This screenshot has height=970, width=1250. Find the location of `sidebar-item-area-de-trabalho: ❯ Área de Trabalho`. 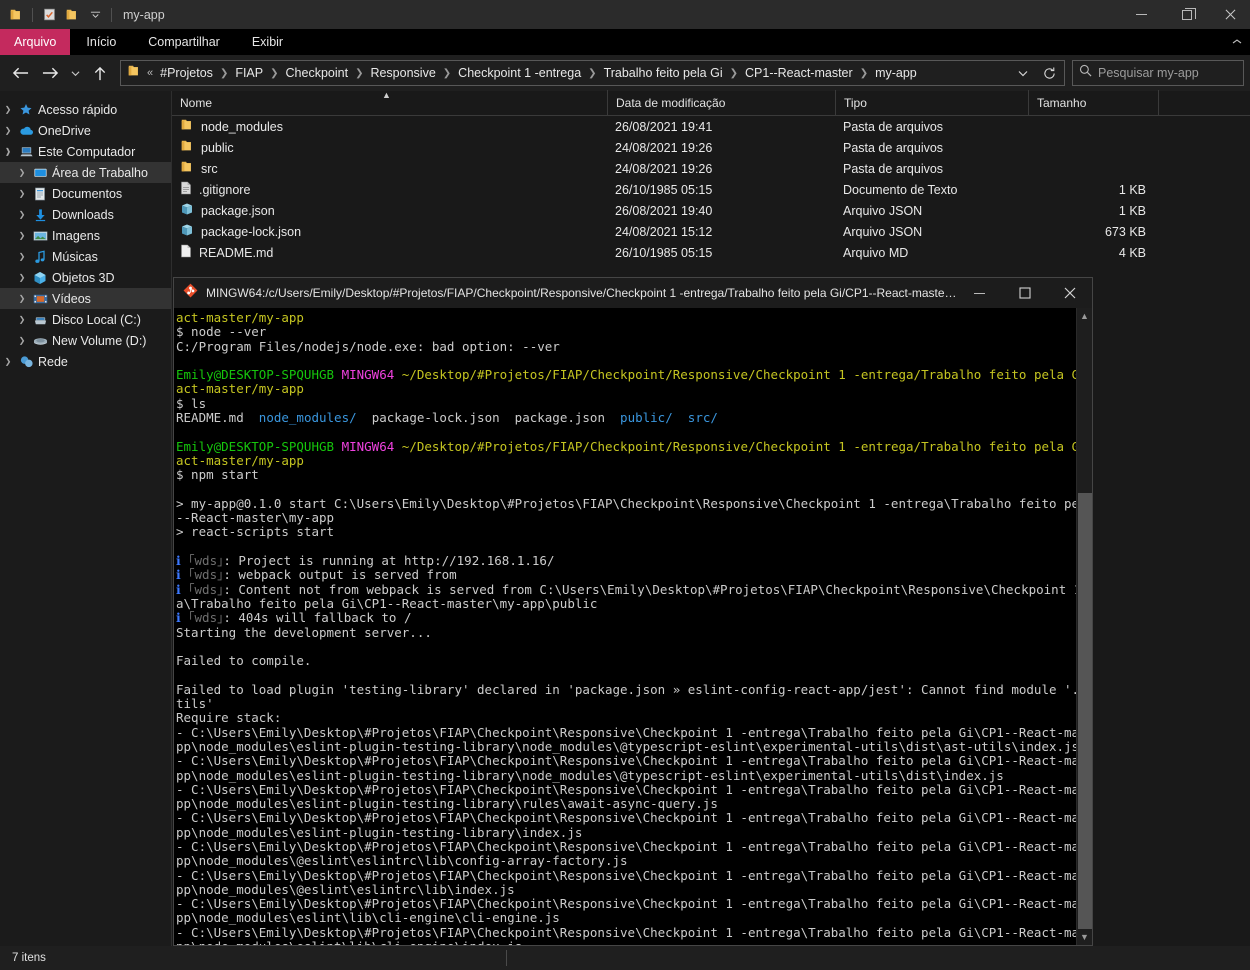

sidebar-item-area-de-trabalho: ❯ Área de Trabalho is located at coordinates (85, 172).